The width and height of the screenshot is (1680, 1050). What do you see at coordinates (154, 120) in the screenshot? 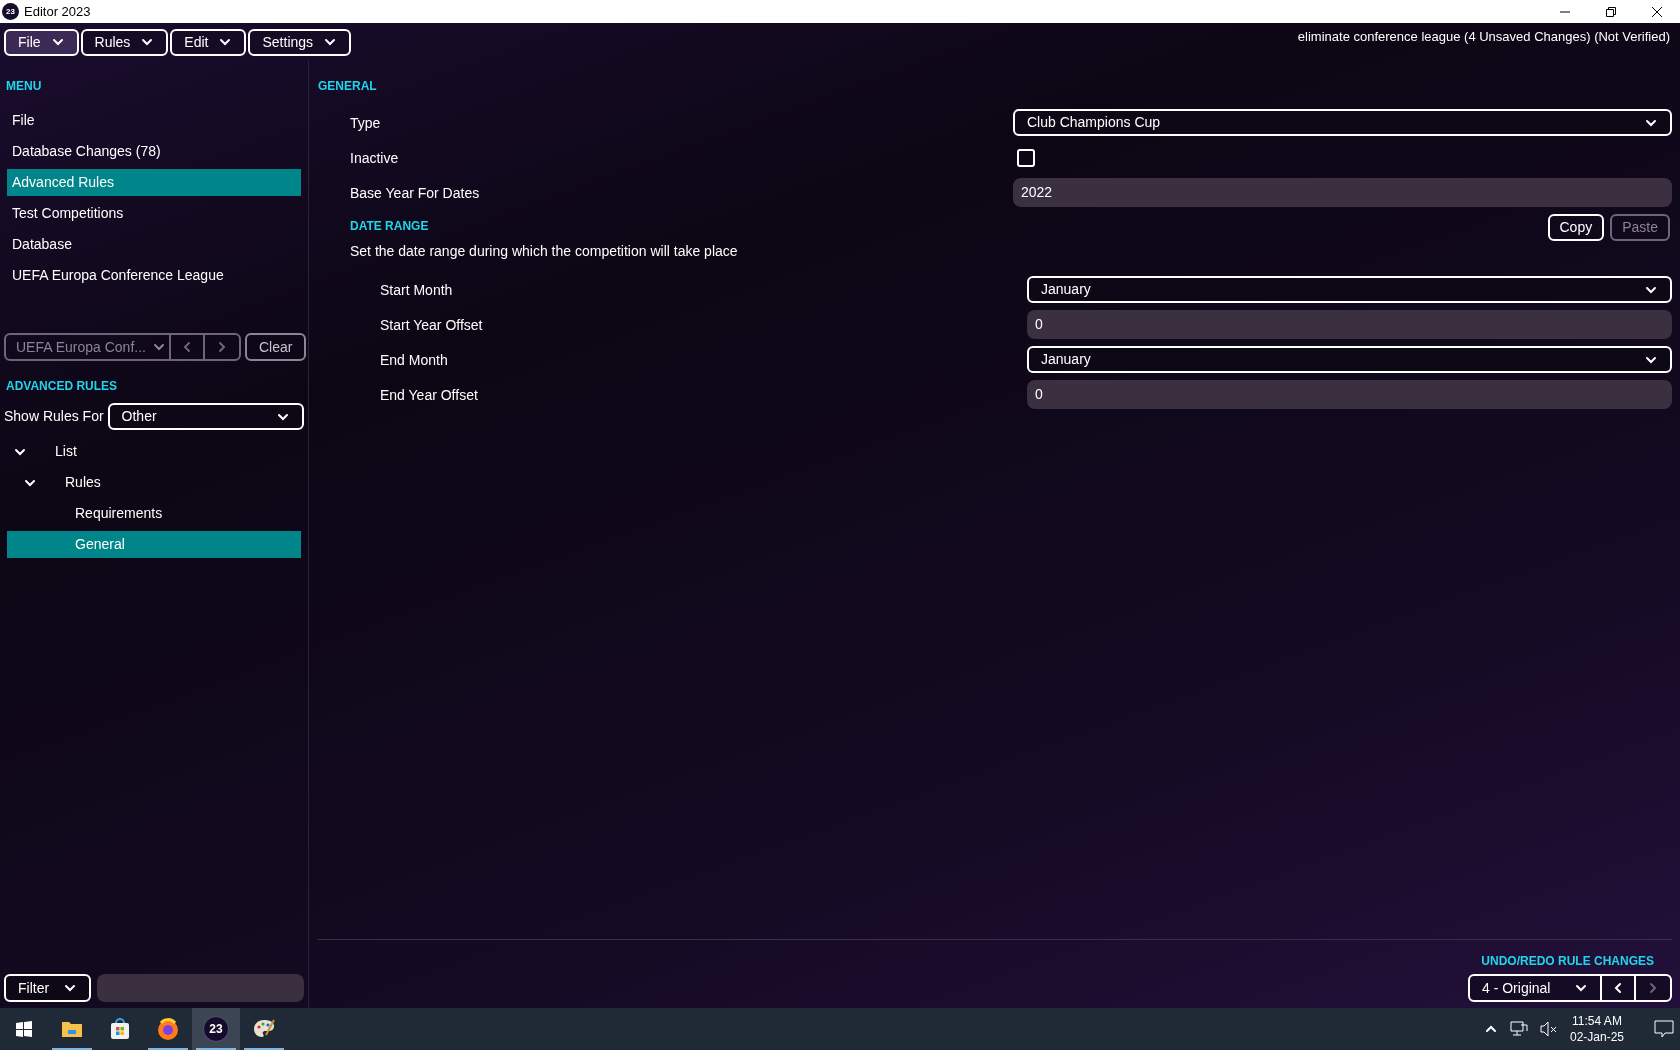
I see `menu-item: File` at bounding box center [154, 120].